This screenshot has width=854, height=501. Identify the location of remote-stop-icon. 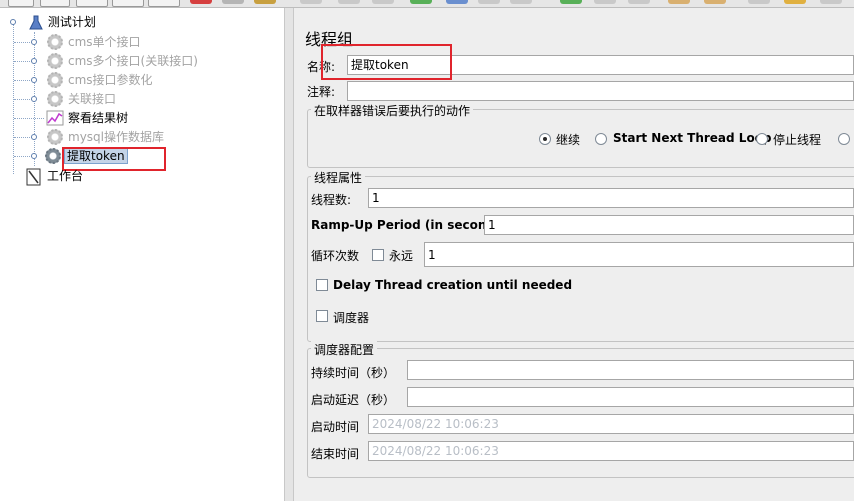
(605, 2).